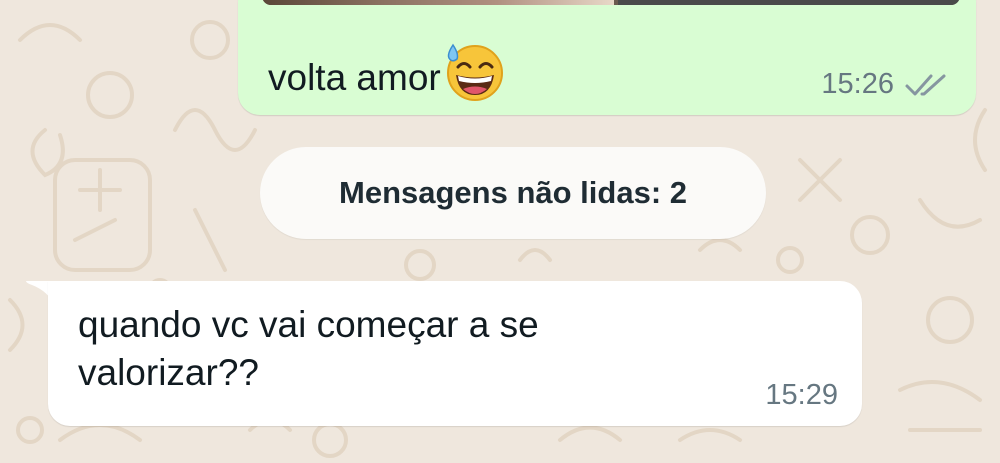  I want to click on media-preview-left, so click(438, 2).